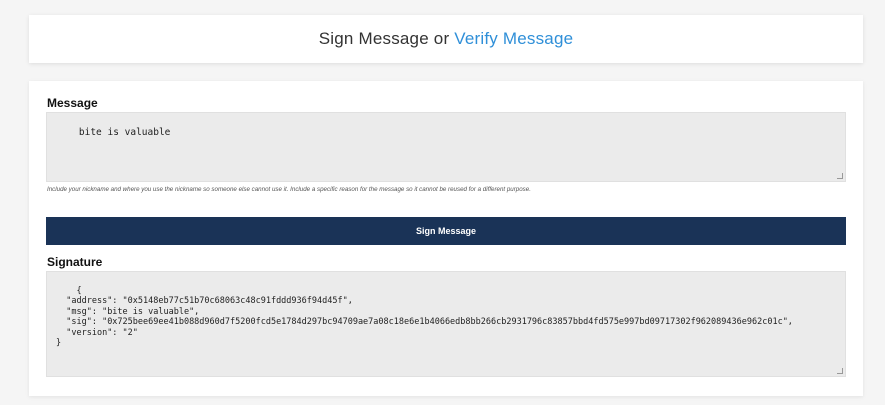  I want to click on message-label: Message, so click(72, 103).